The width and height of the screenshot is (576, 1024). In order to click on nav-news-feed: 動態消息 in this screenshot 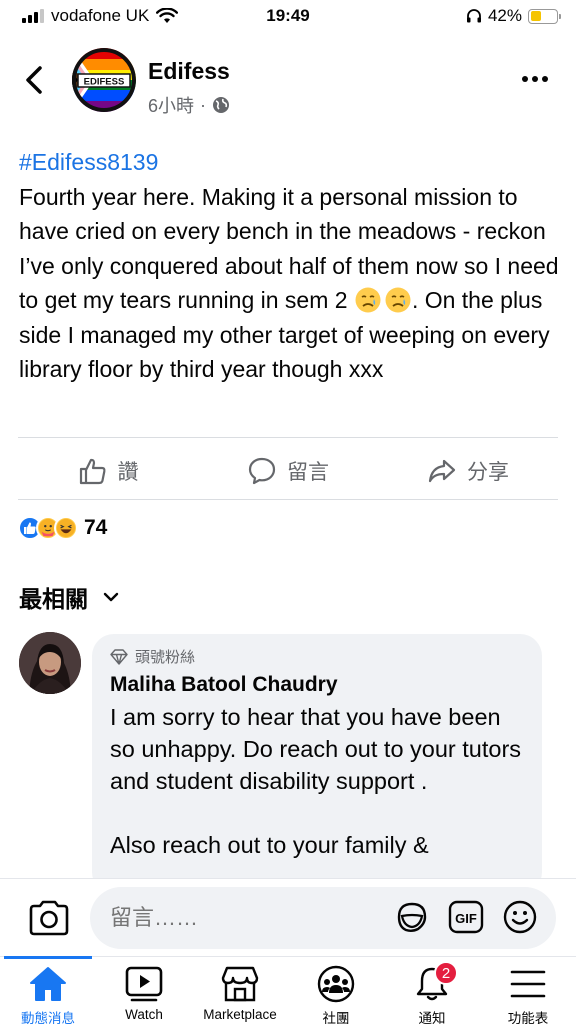, I will do `click(48, 990)`.